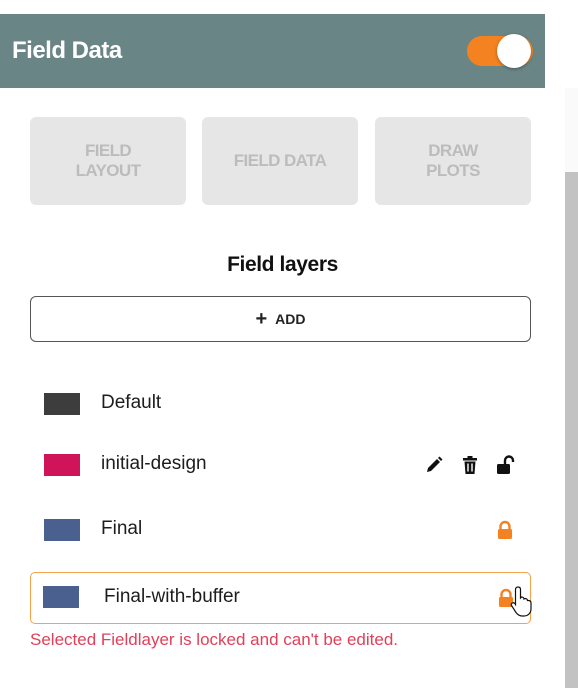 This screenshot has width=578, height=688. I want to click on layer-name: initial-design, so click(154, 463).